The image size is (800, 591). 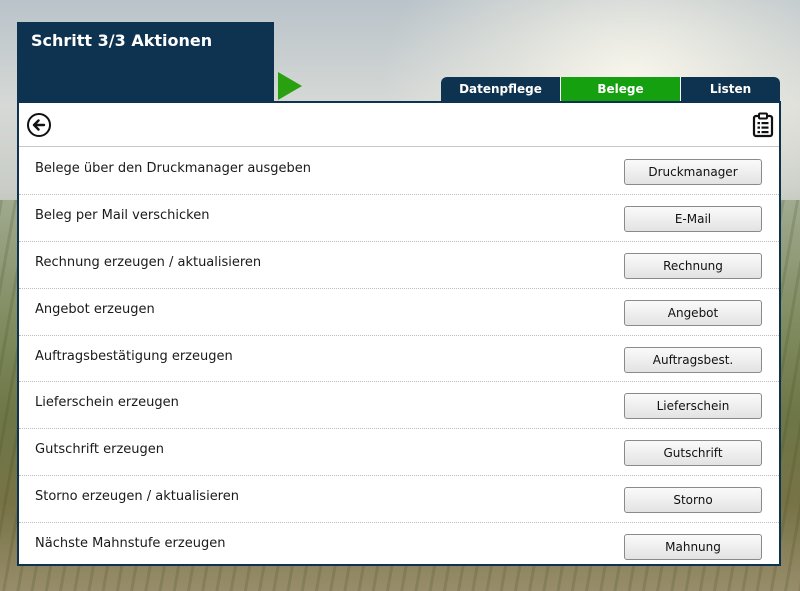 I want to click on tab-belege: Belege, so click(x=621, y=89).